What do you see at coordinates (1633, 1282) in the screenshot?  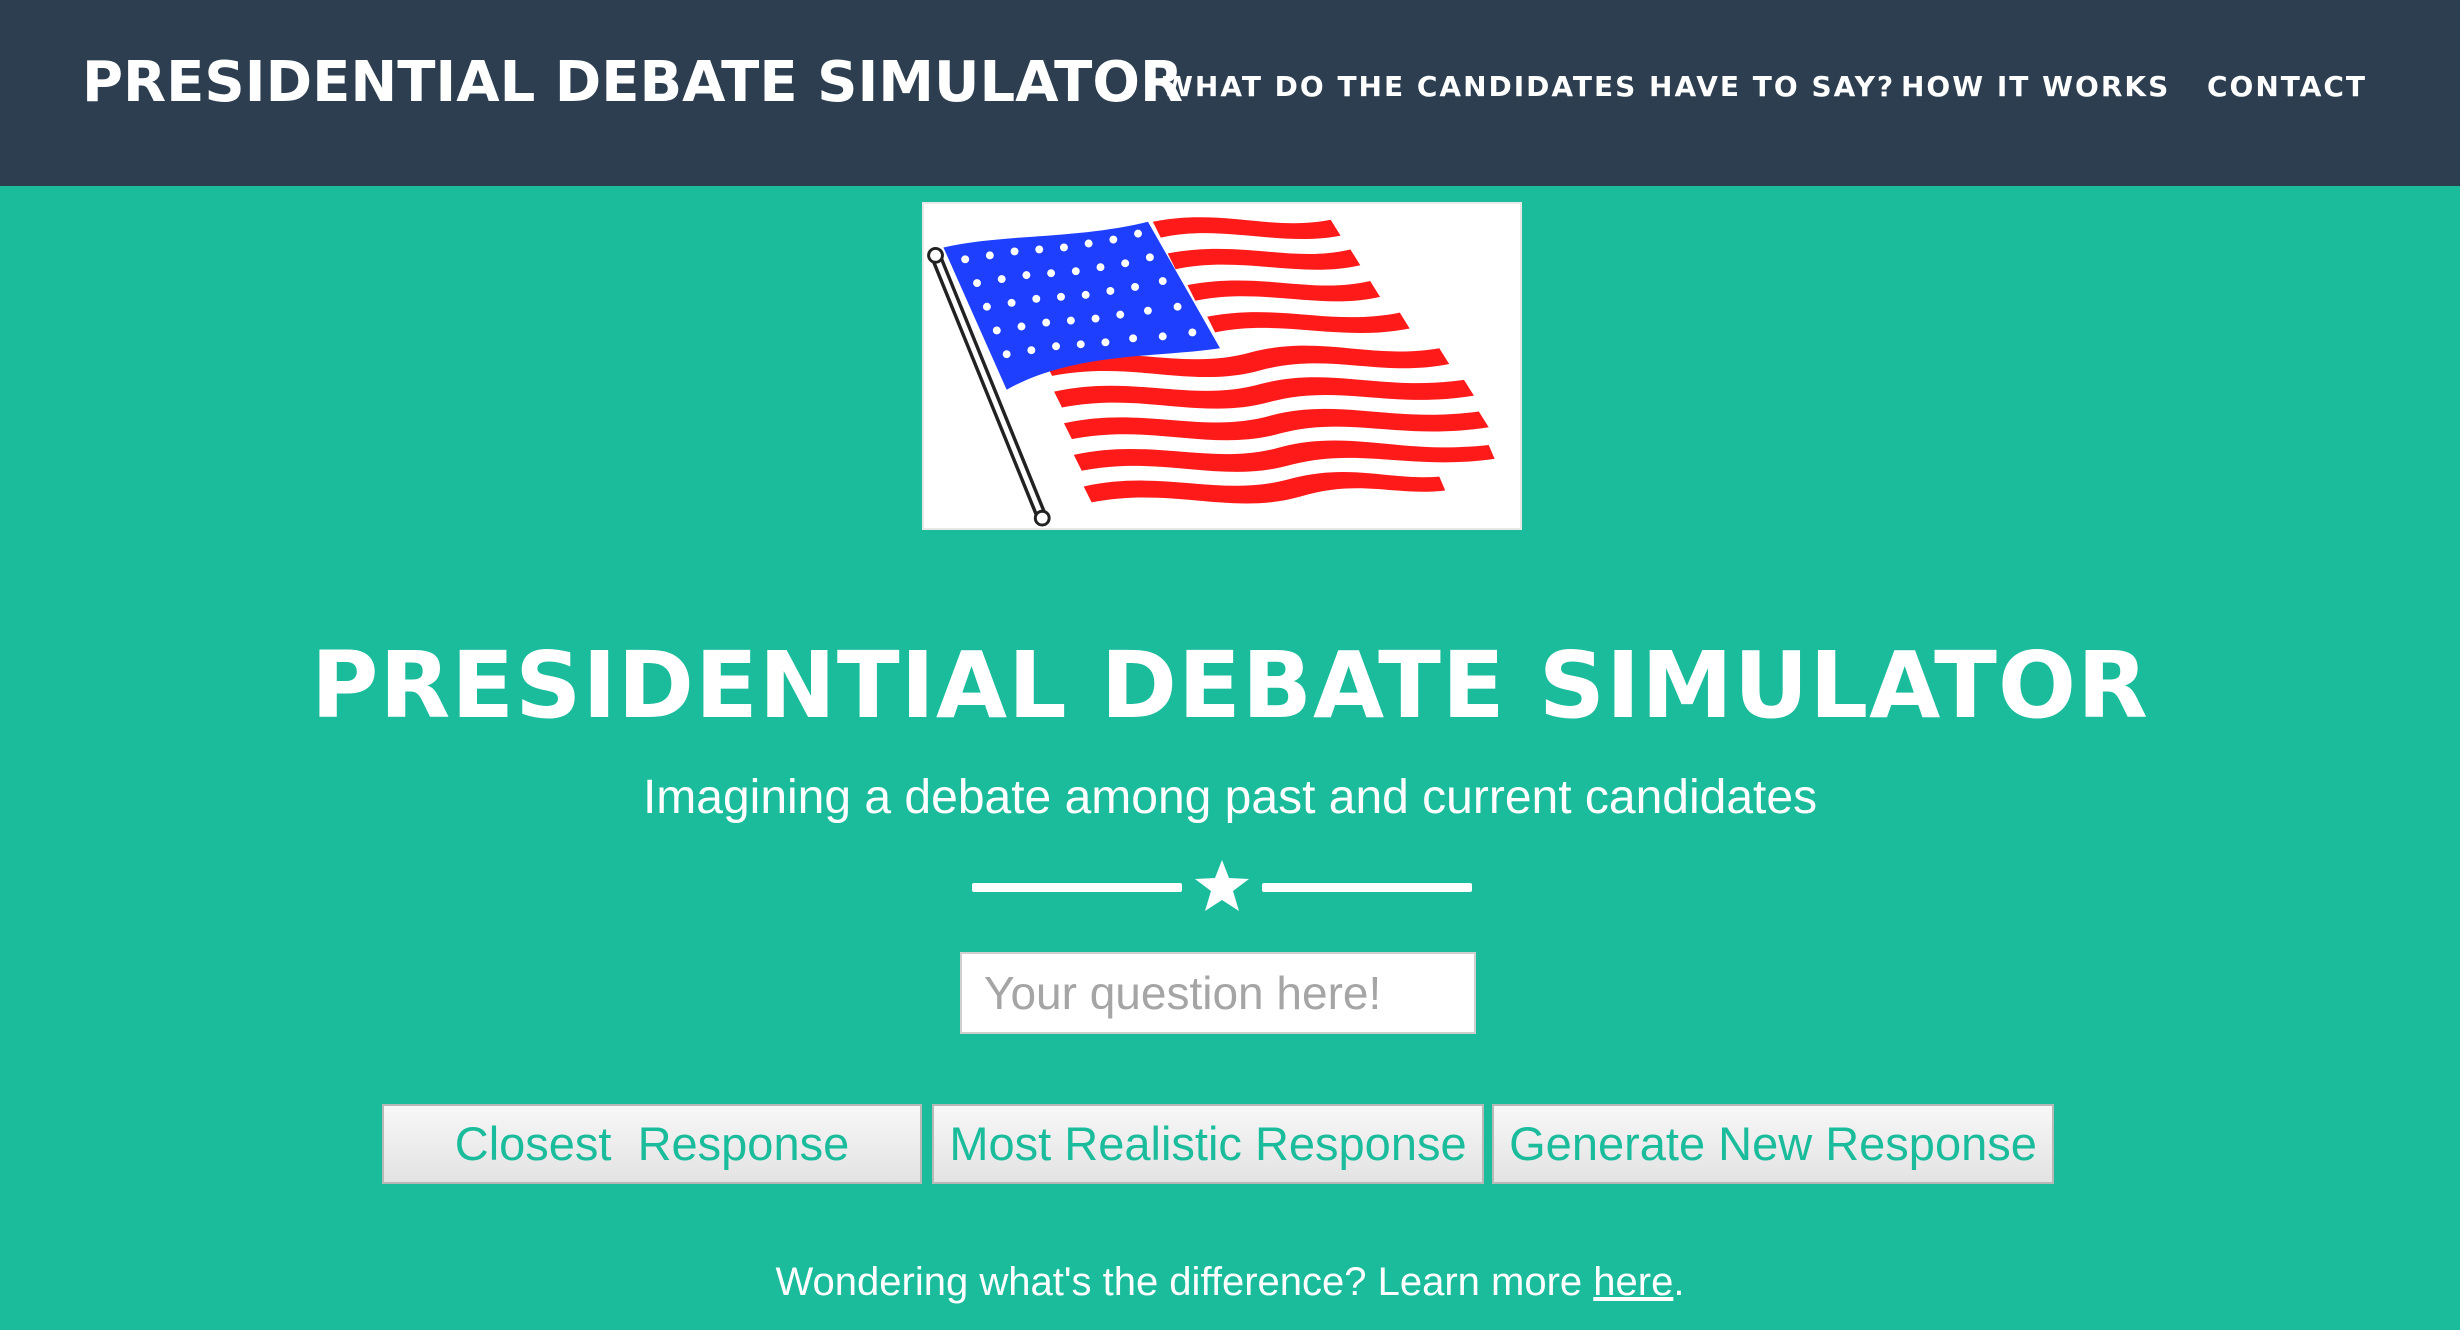 I see `learn-more-link: here` at bounding box center [1633, 1282].